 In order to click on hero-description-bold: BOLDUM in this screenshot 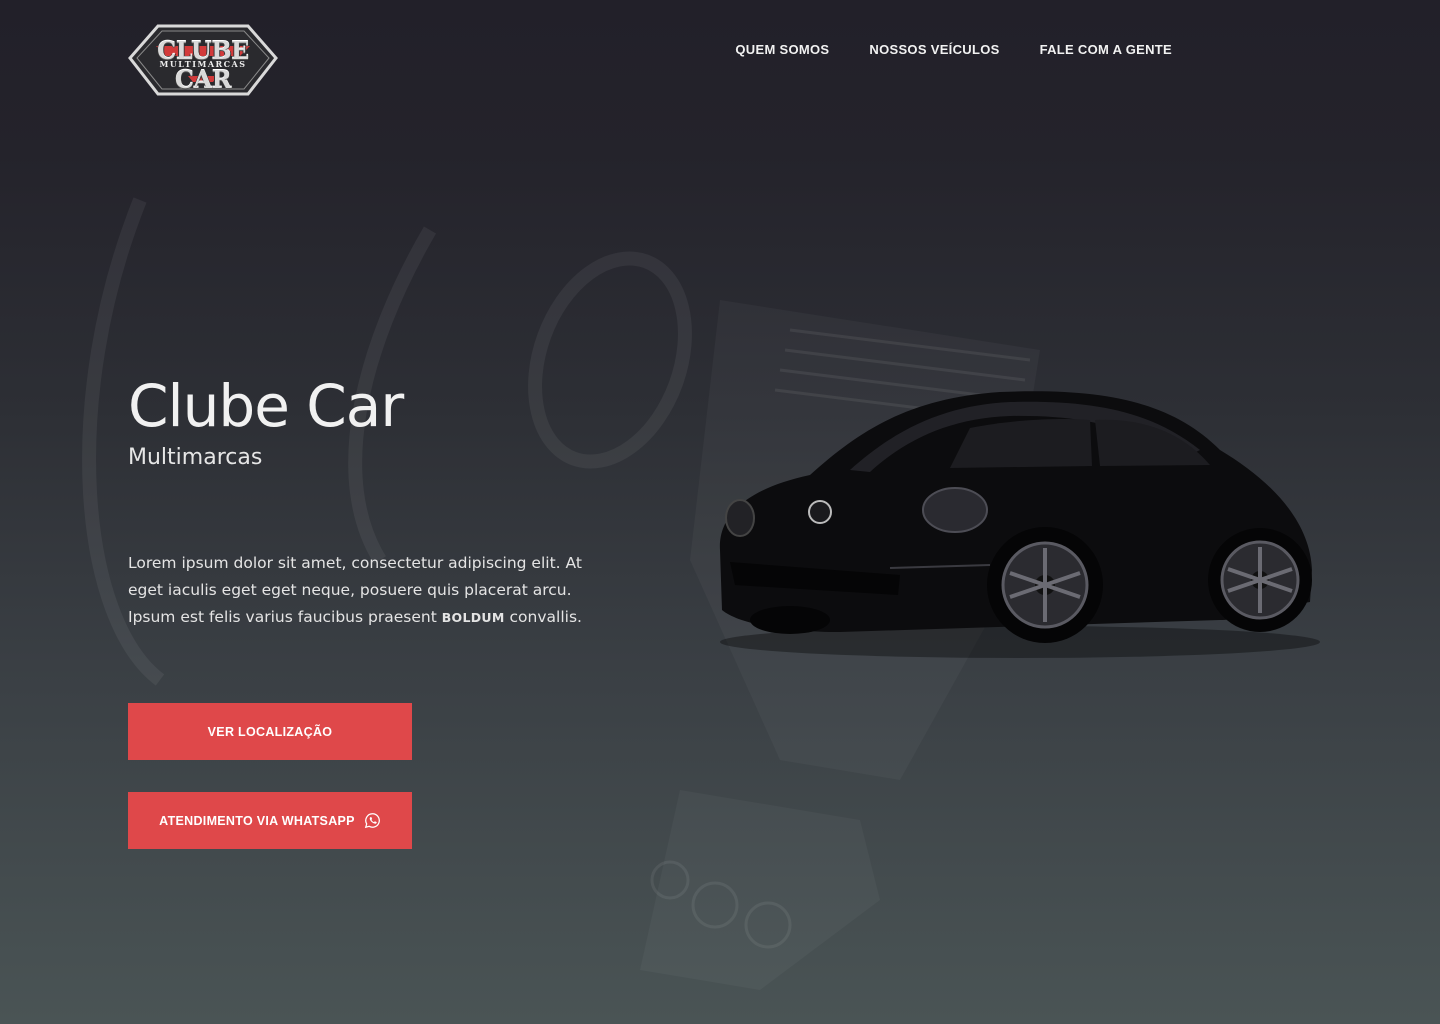, I will do `click(473, 617)`.